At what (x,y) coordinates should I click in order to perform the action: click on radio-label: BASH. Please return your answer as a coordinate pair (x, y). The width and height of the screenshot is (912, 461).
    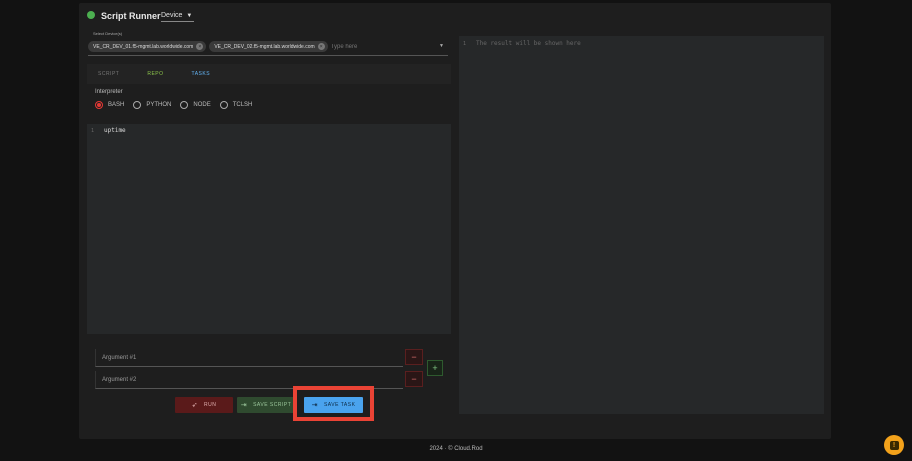
    Looking at the image, I should click on (116, 105).